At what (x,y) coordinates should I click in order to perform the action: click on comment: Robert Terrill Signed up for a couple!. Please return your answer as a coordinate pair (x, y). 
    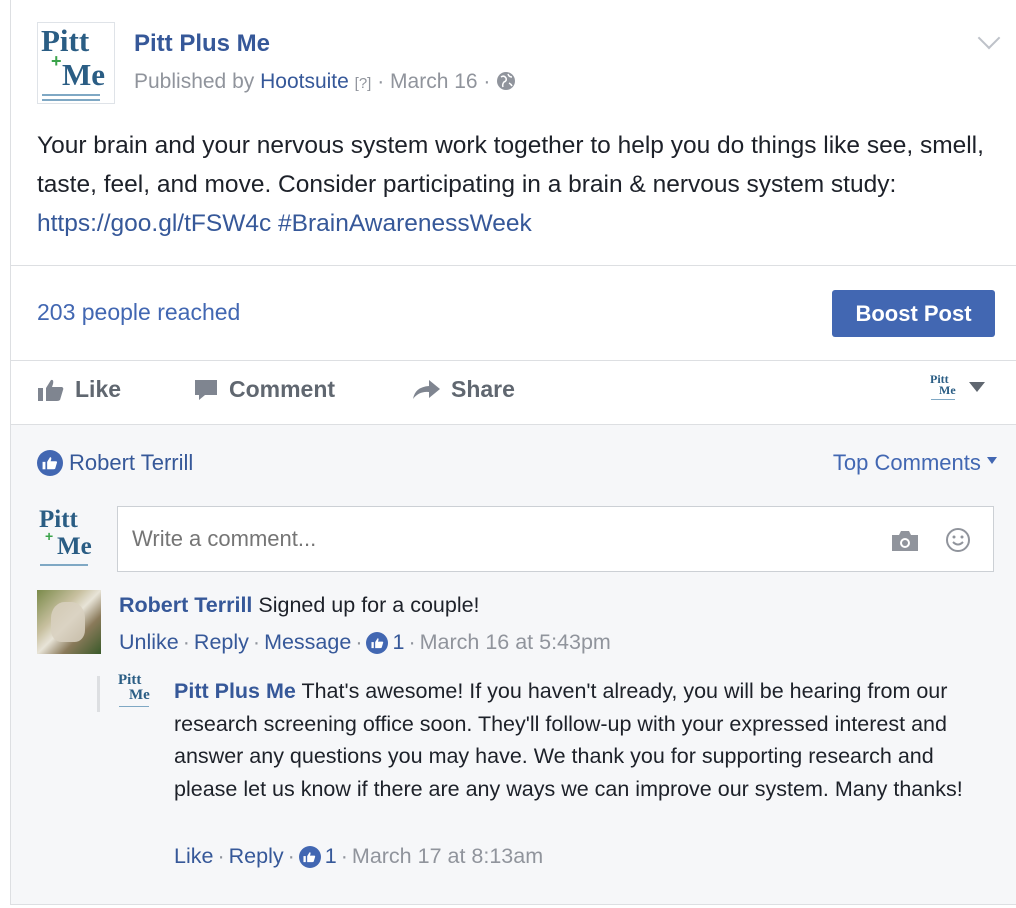
    Looking at the image, I should click on (299, 605).